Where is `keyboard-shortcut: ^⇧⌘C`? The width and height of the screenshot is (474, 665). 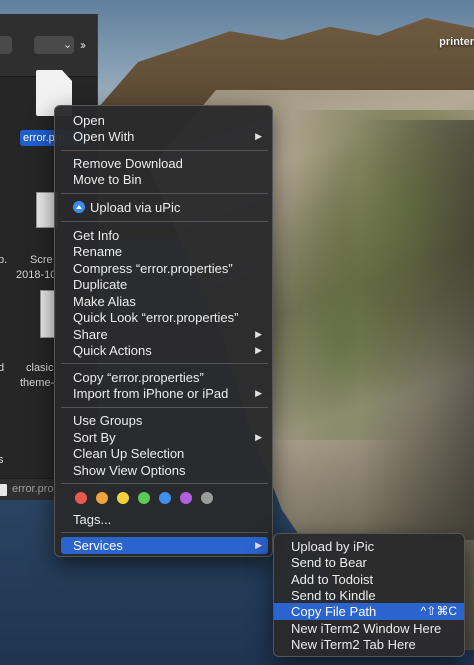 keyboard-shortcut: ^⇧⌘C is located at coordinates (438, 611).